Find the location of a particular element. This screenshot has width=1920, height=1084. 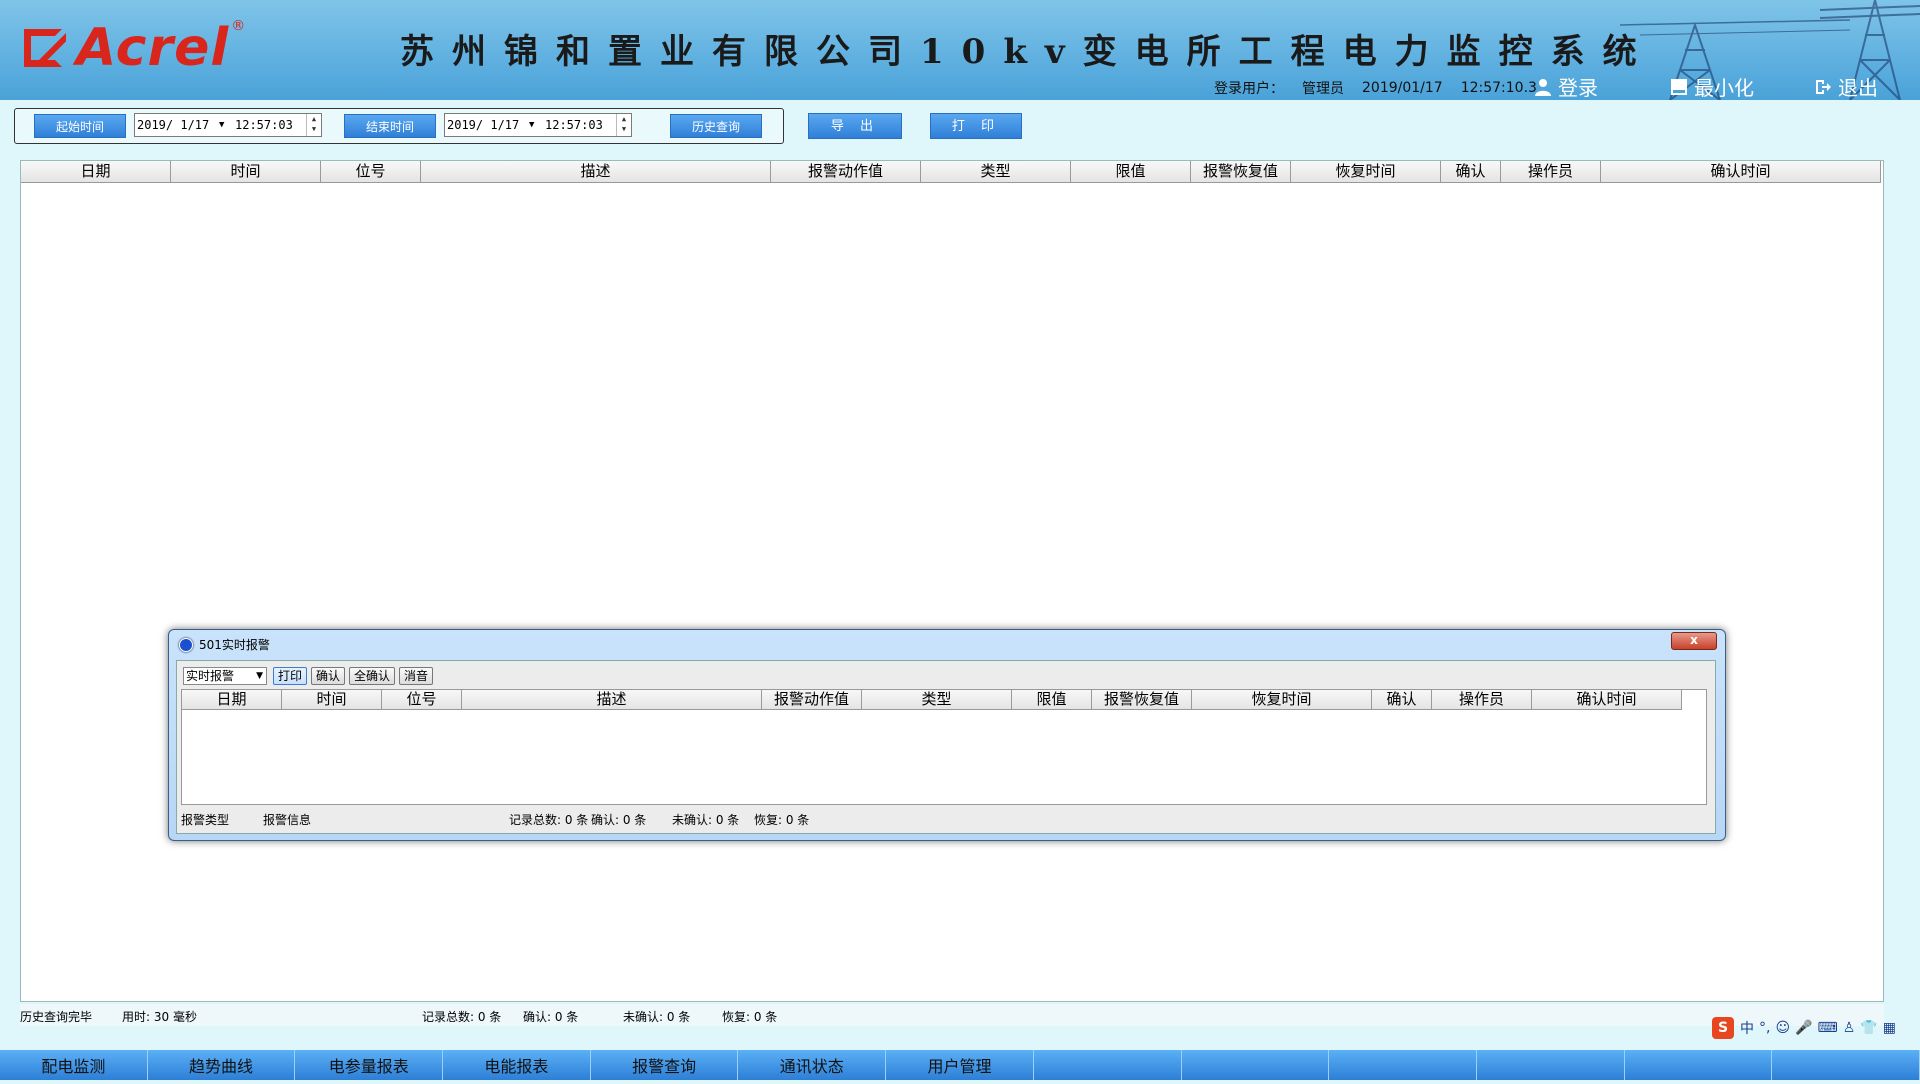

minimize-button: 最小化 is located at coordinates (1712, 86).